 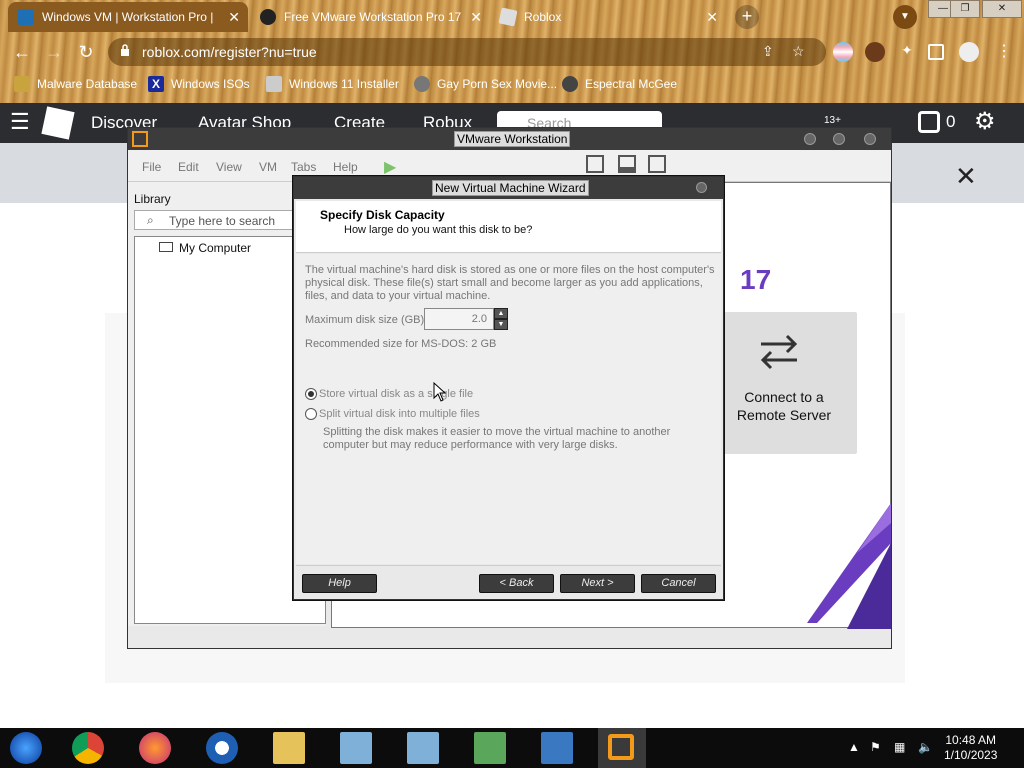 I want to click on decorative-stripes, so click(x=849, y=566).